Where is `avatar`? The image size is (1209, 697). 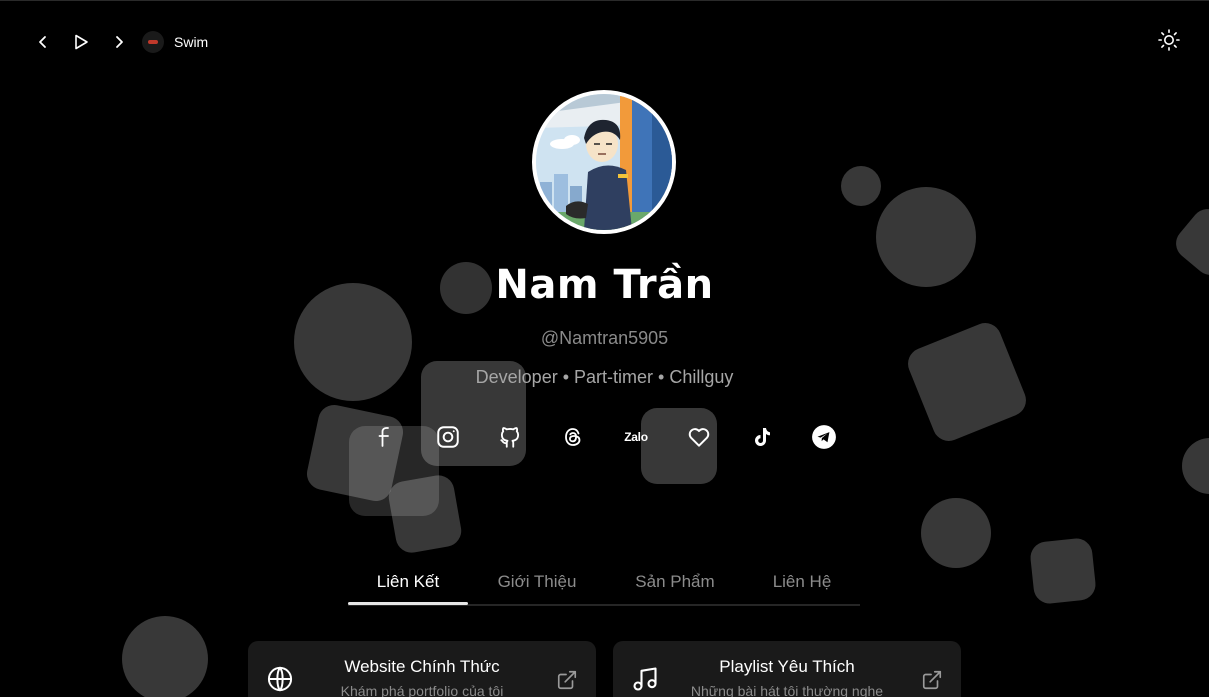
avatar is located at coordinates (604, 162).